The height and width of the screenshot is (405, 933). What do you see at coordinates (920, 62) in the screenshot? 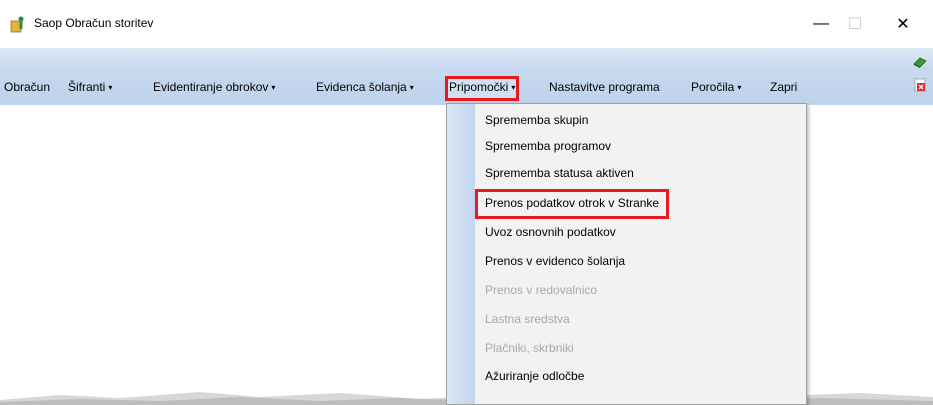
I see `green-book-icon` at bounding box center [920, 62].